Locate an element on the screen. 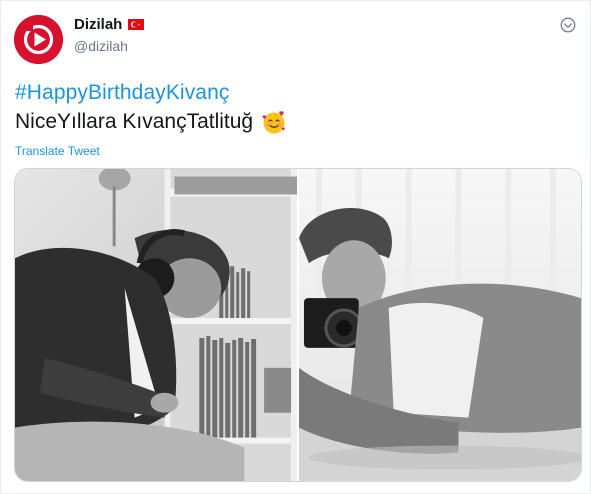 Image resolution: width=591 pixels, height=494 pixels. more-options-icon is located at coordinates (568, 25).